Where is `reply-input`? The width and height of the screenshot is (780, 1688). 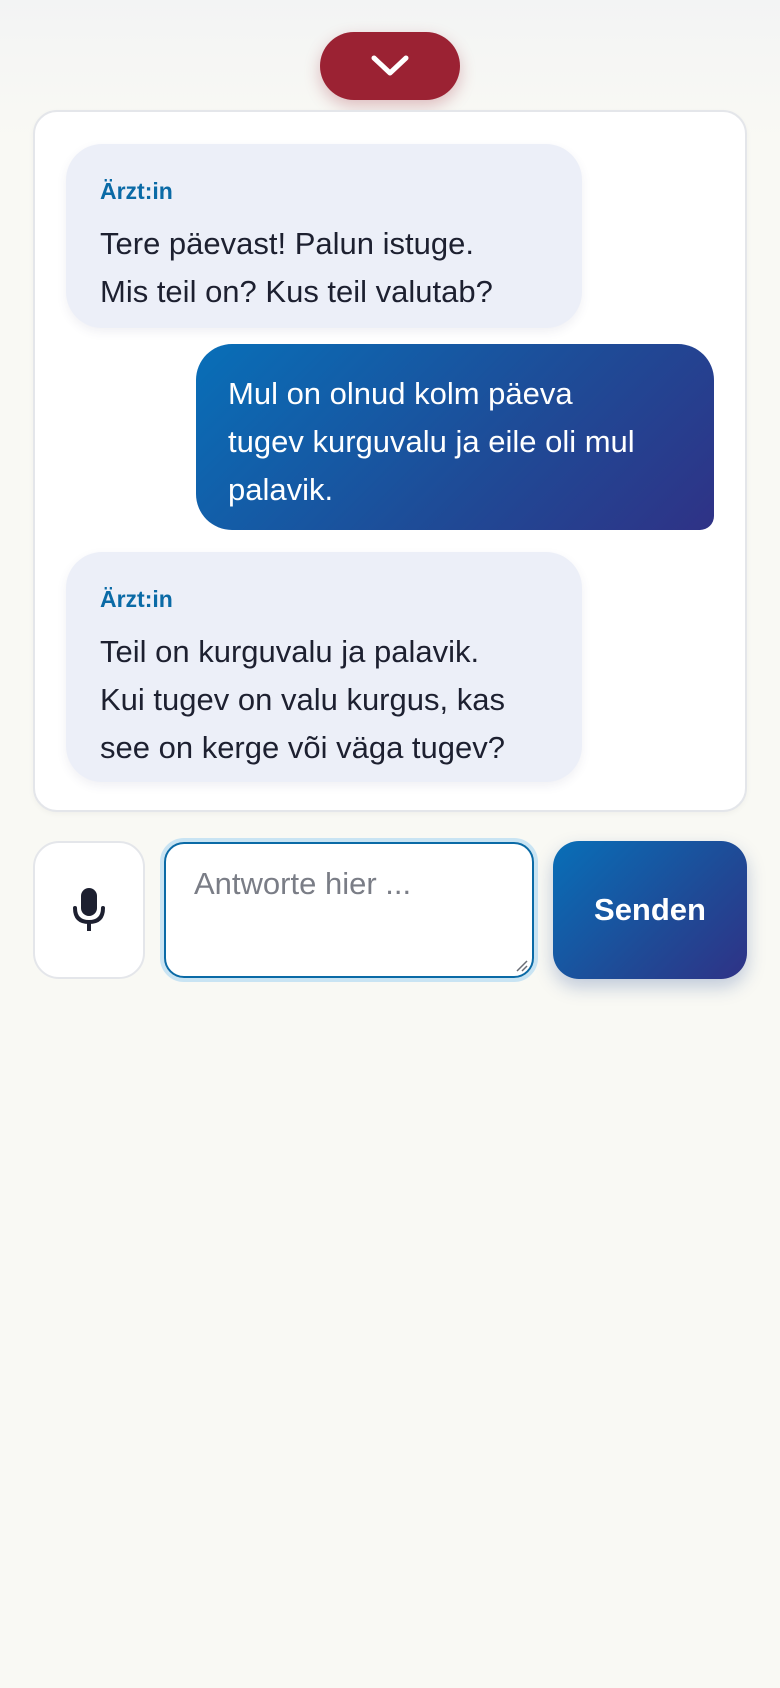
reply-input is located at coordinates (349, 910).